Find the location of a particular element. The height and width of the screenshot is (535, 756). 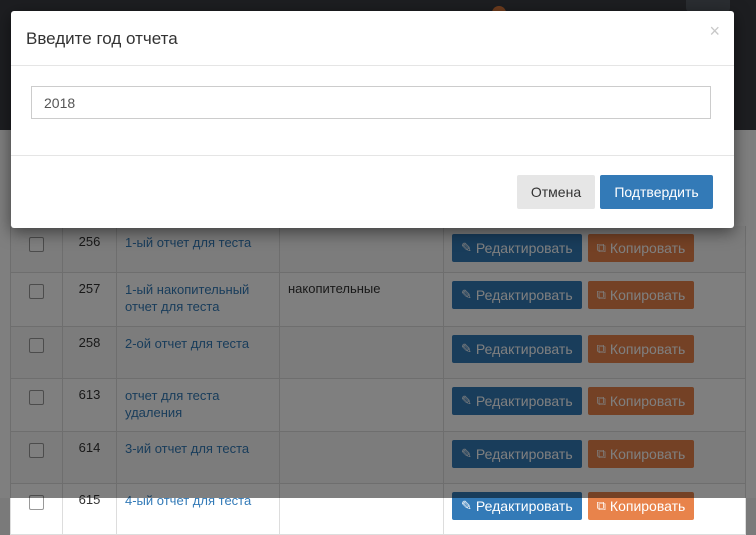

copy-icon: ⧉ is located at coordinates (601, 505).